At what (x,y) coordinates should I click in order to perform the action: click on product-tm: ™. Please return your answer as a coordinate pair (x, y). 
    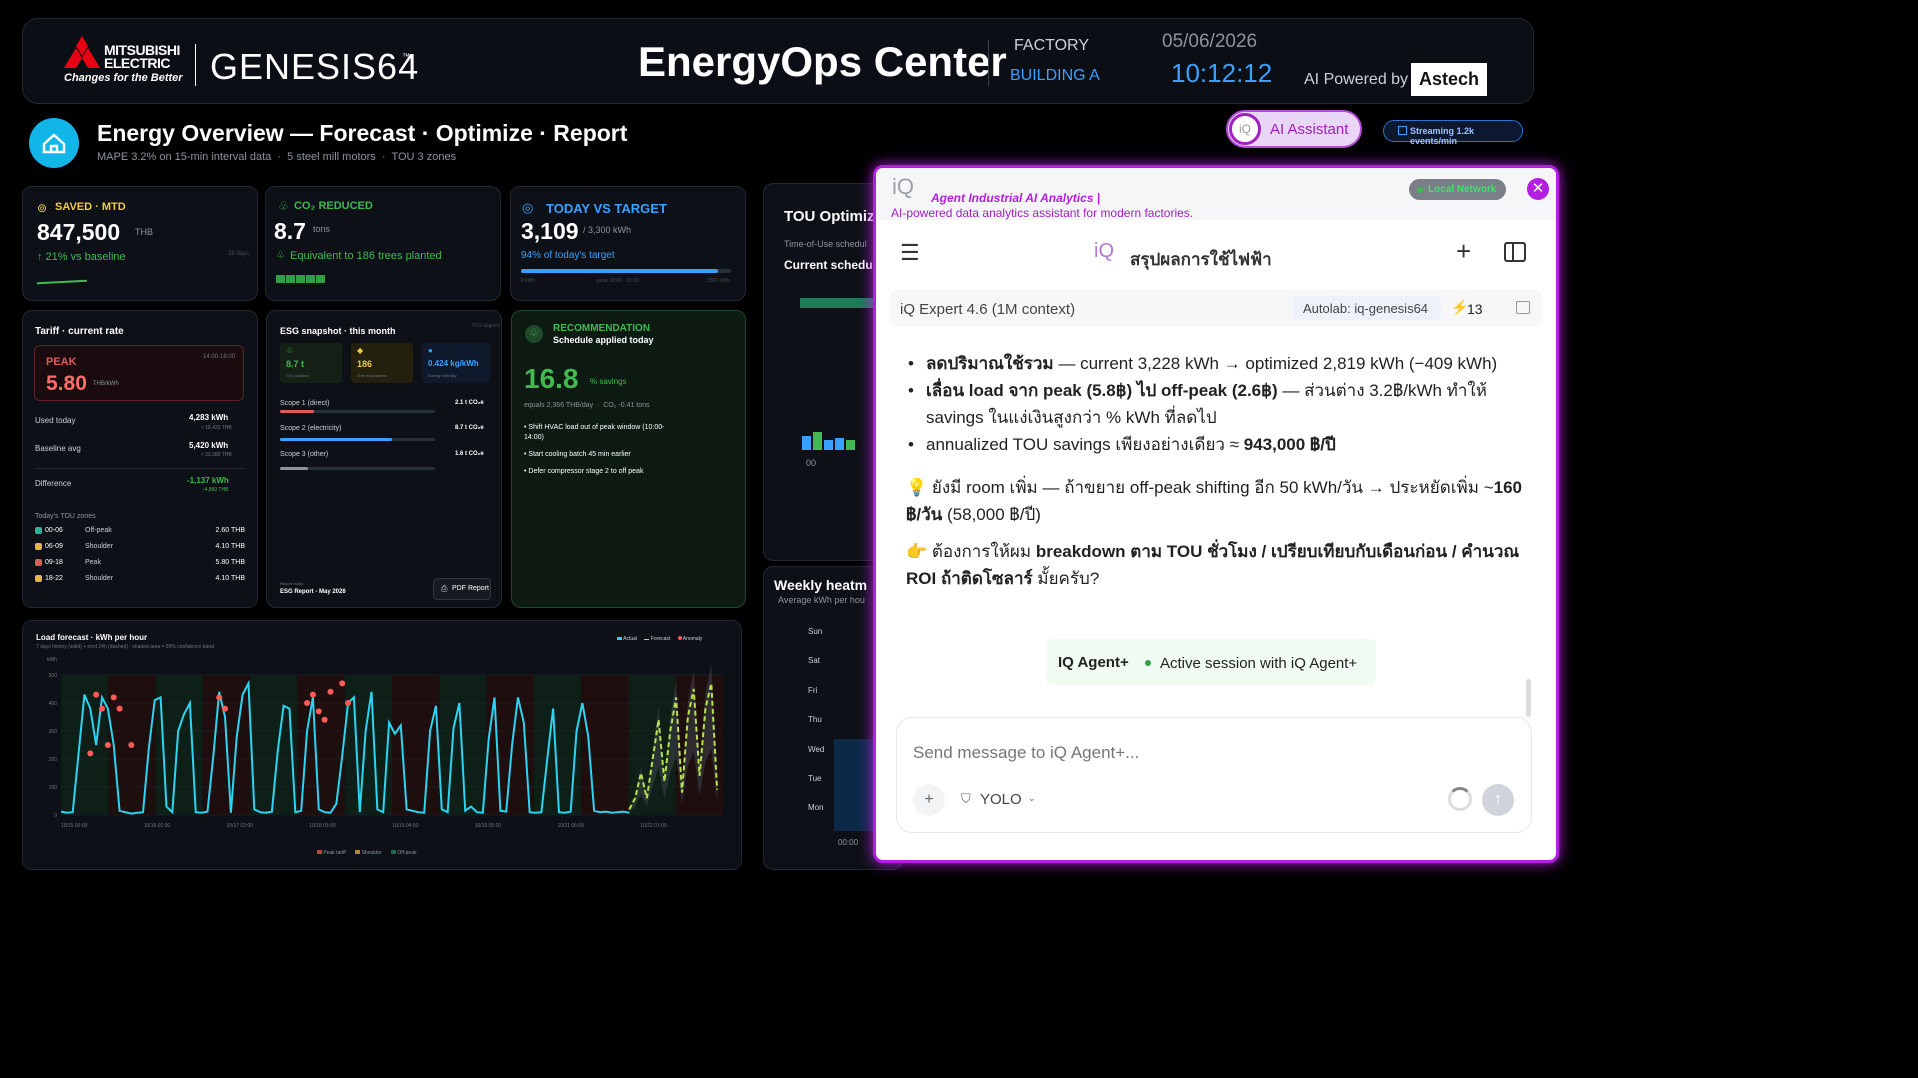
    Looking at the image, I should click on (406, 56).